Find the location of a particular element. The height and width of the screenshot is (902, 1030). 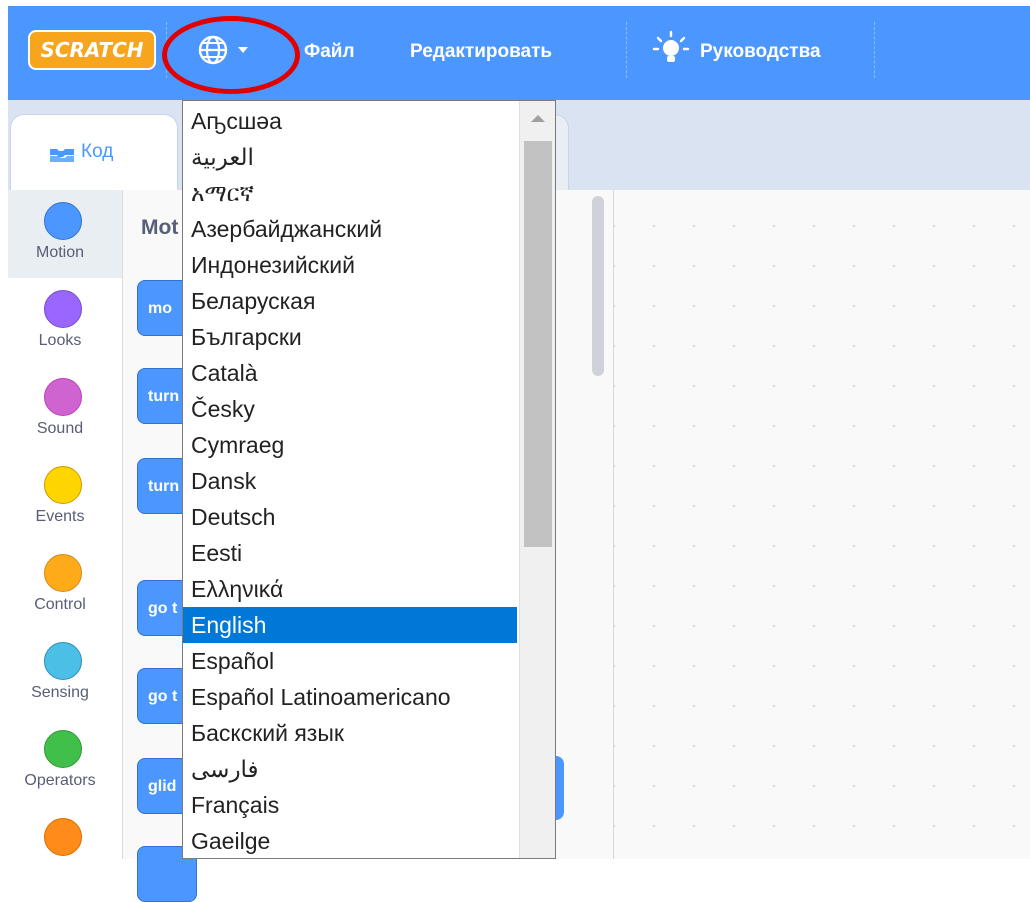

dropdown-scrollbar is located at coordinates (537, 479).